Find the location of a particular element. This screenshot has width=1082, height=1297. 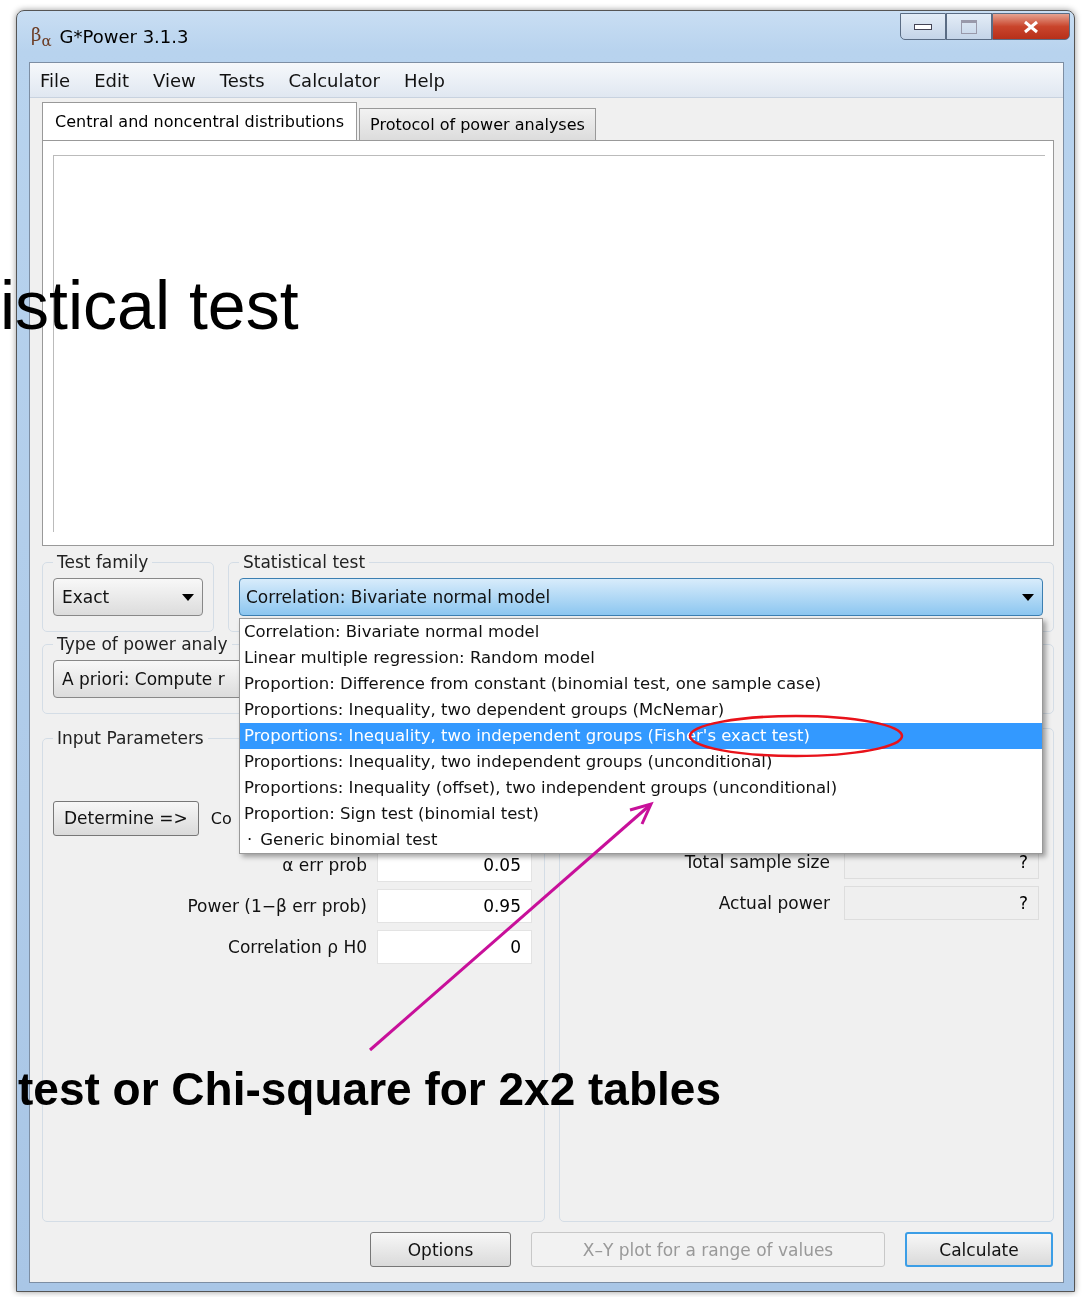

parameter-label: Co is located at coordinates (221, 818).